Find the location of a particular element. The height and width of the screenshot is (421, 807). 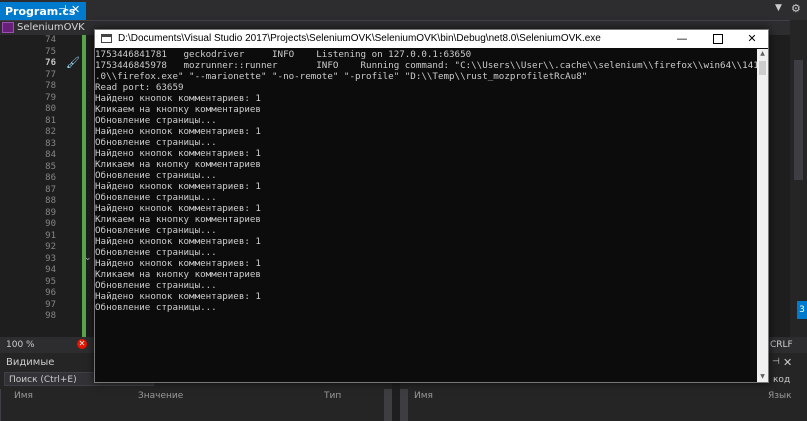

scroll-down-icon: ▼ is located at coordinates (762, 377).